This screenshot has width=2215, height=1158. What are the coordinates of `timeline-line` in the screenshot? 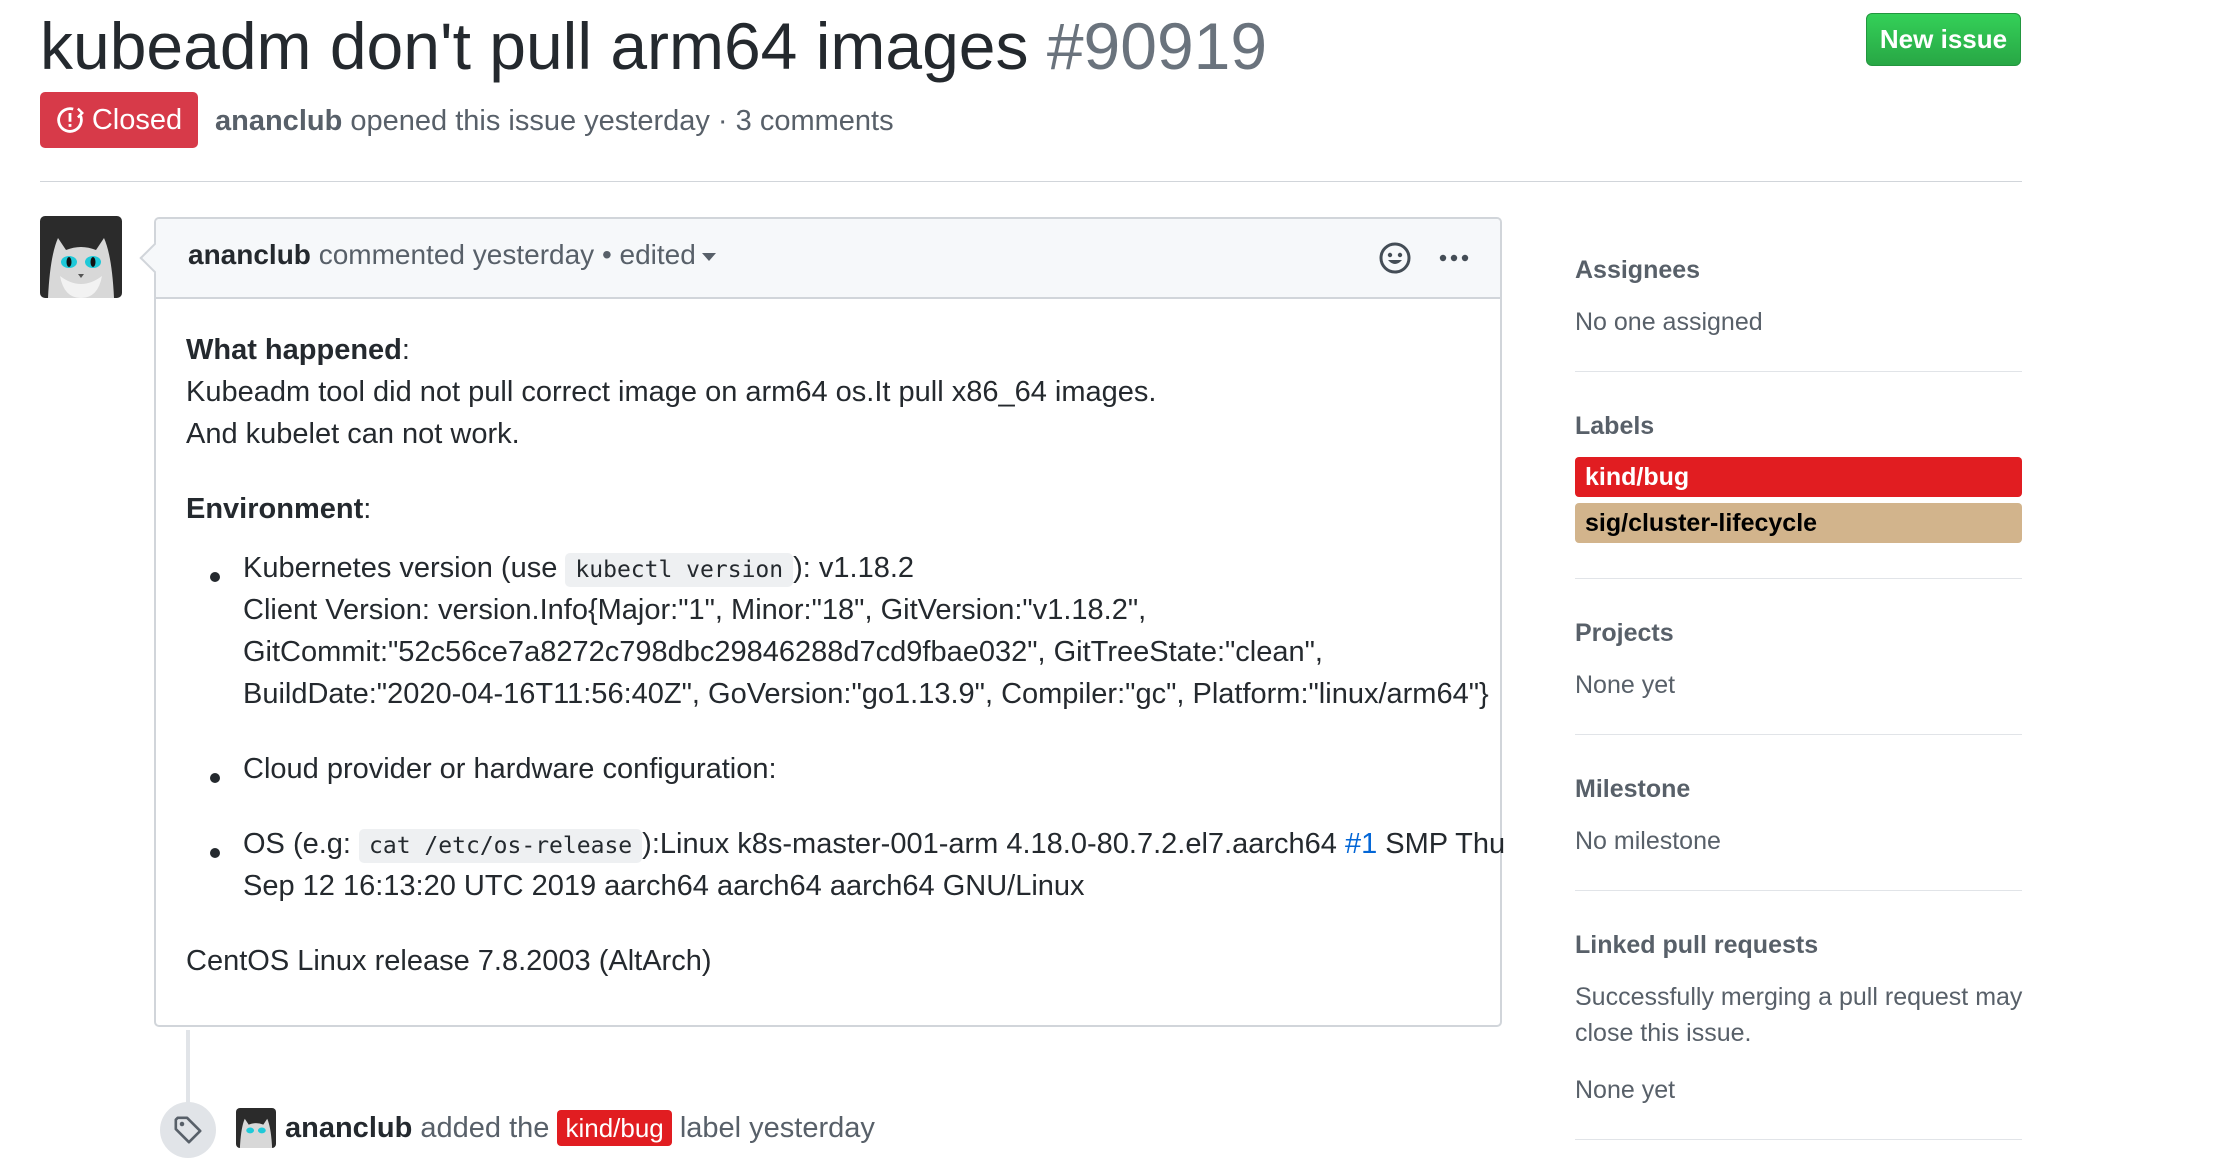 It's located at (188, 1070).